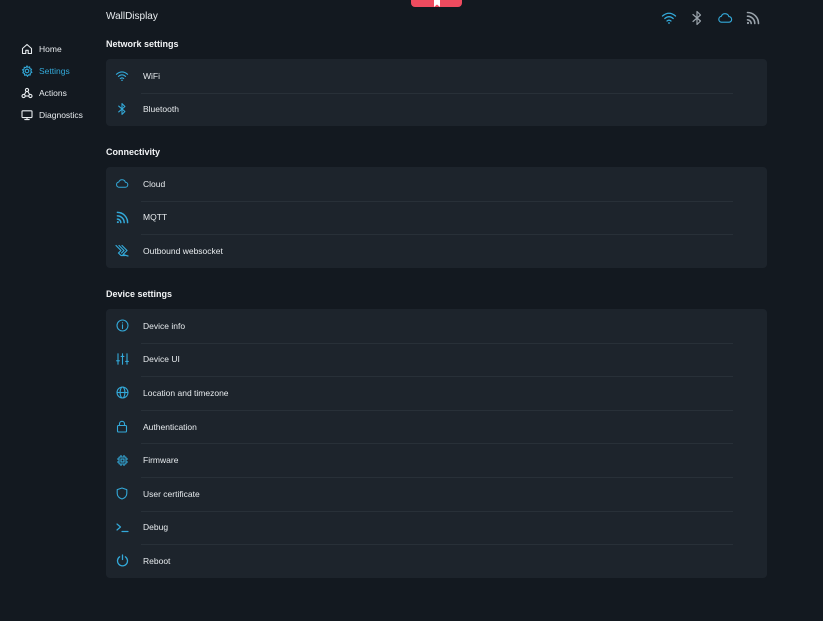  I want to click on sidebar-item-label: Home, so click(50, 49).